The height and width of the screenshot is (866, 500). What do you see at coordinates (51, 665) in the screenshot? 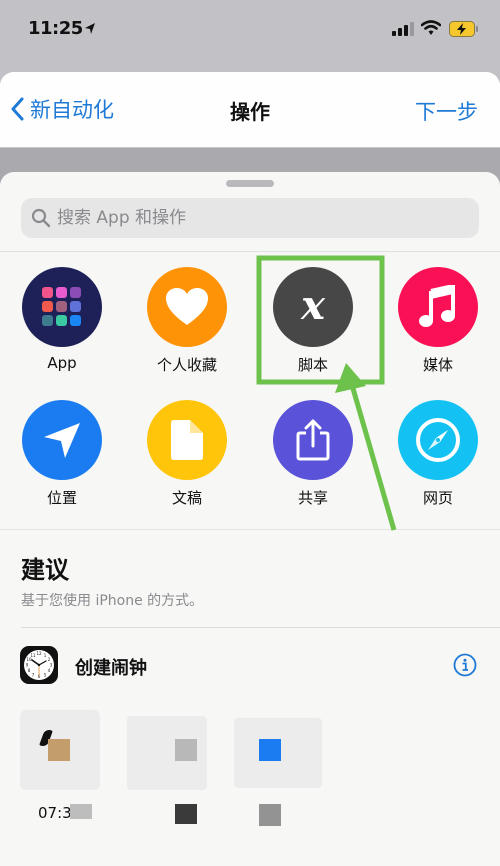
I see `svg-text: 3` at bounding box center [51, 665].